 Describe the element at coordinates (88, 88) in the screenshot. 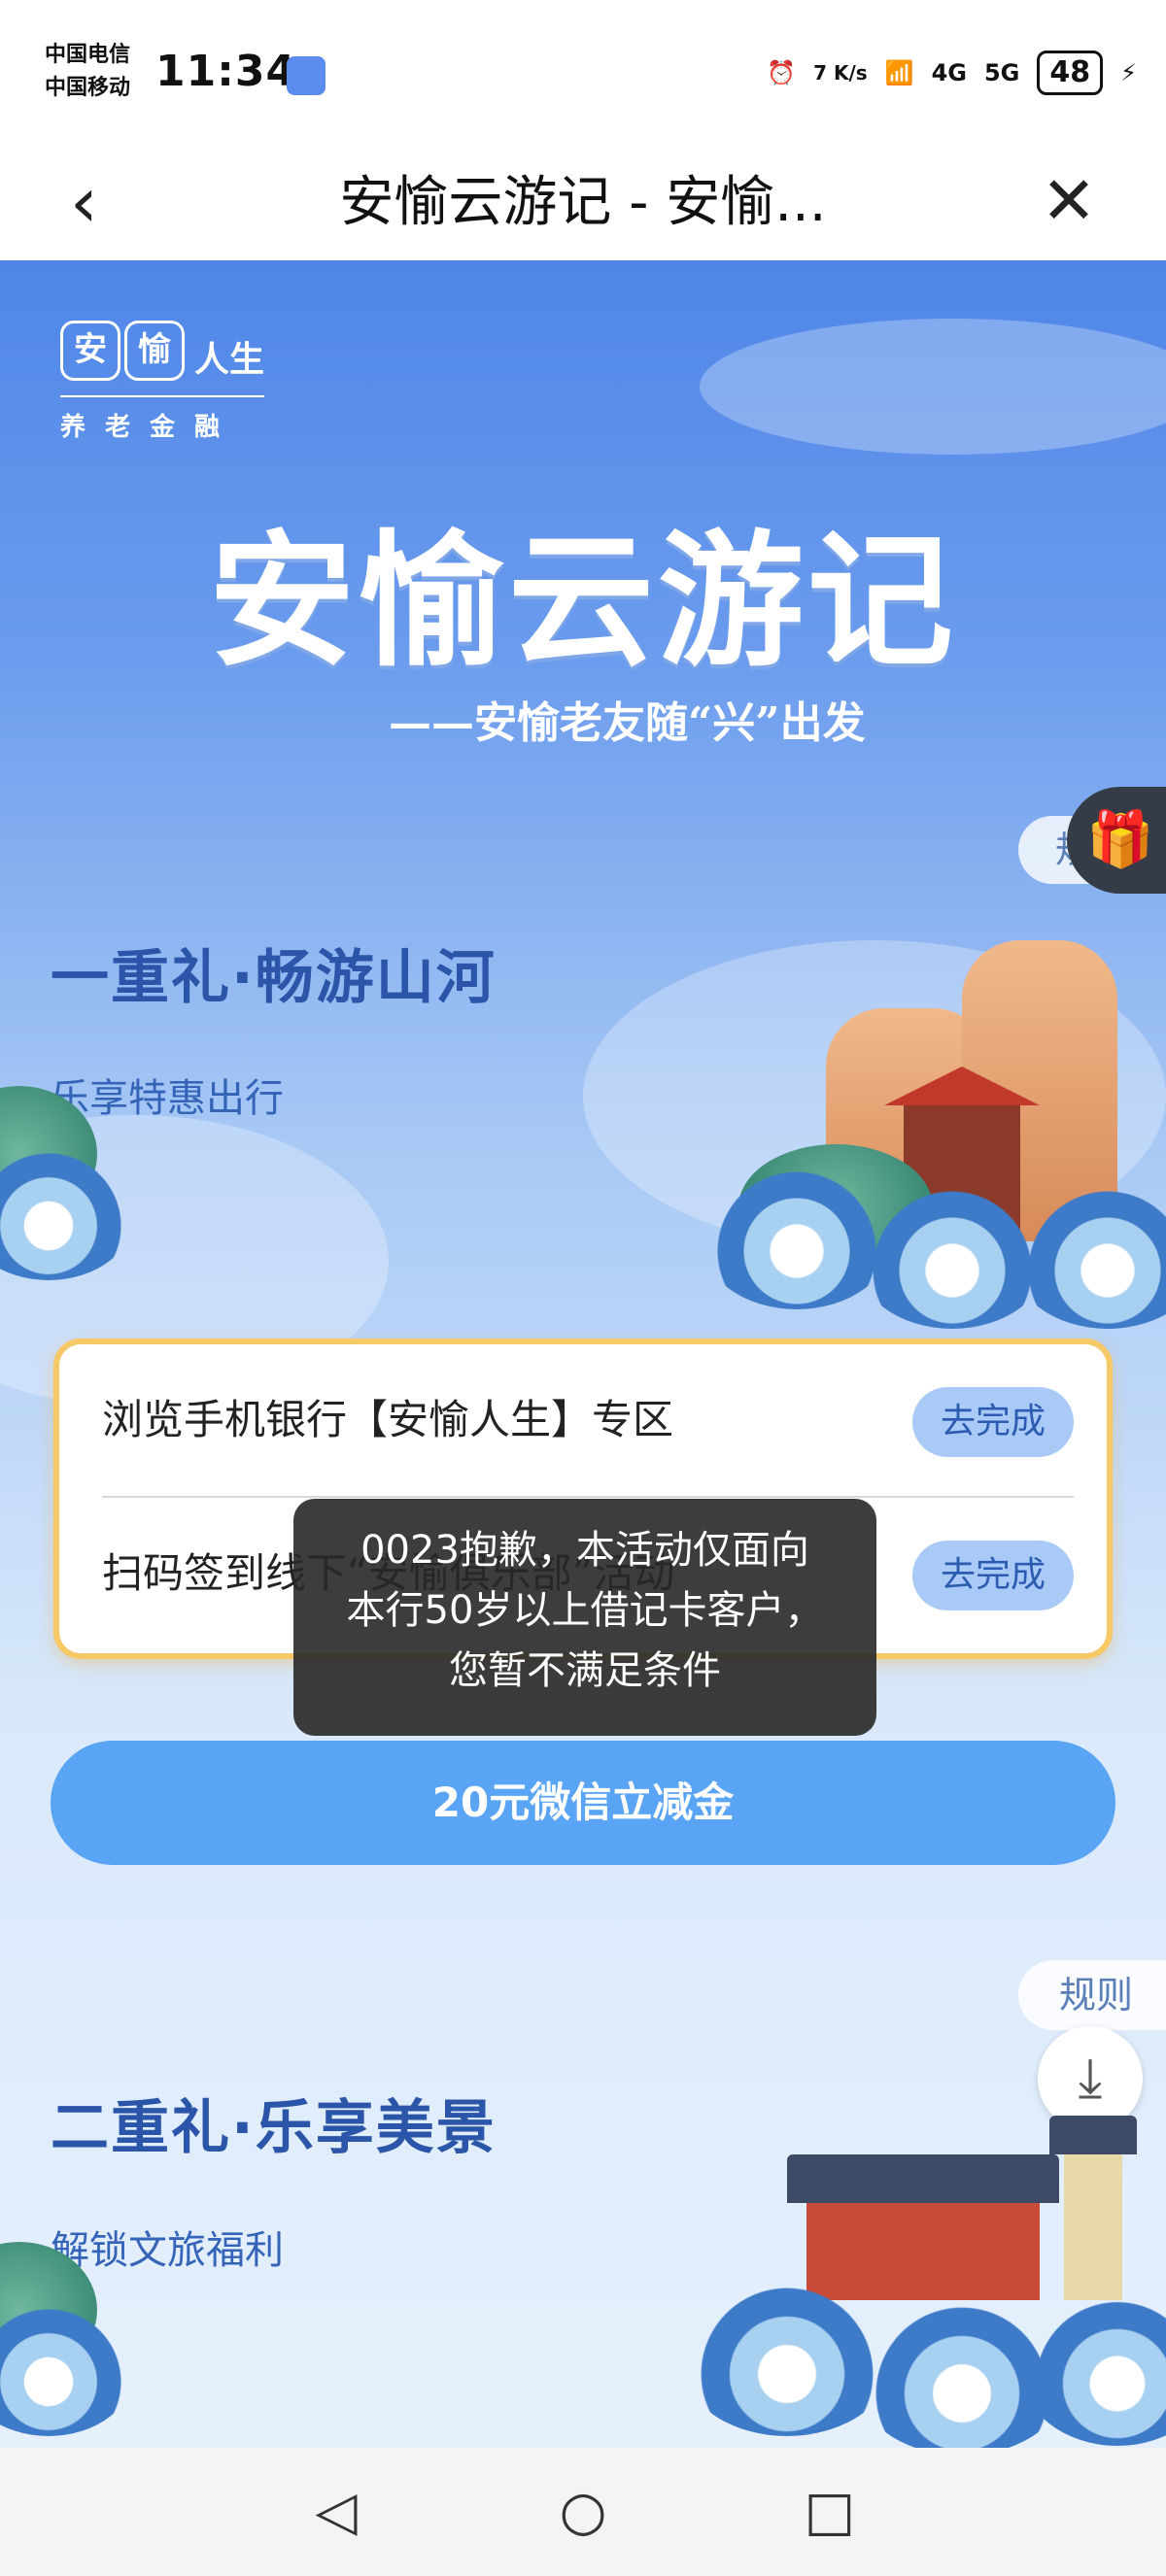

I see `carrier-2: 中国移动` at that location.